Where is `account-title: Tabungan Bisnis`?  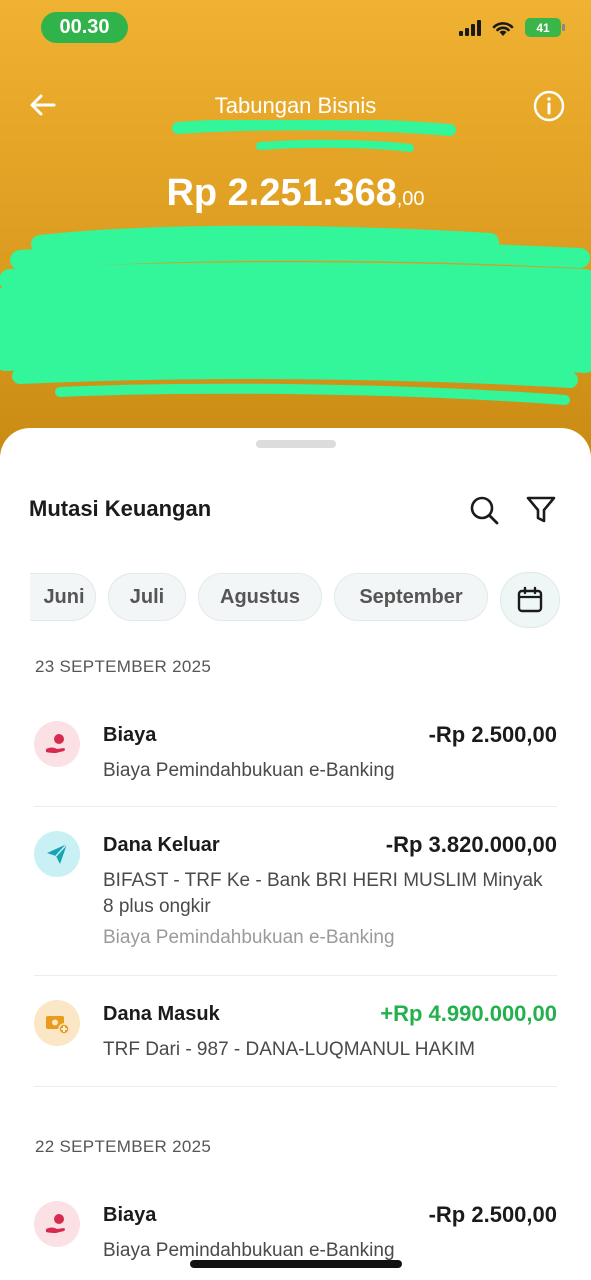 account-title: Tabungan Bisnis is located at coordinates (295, 105).